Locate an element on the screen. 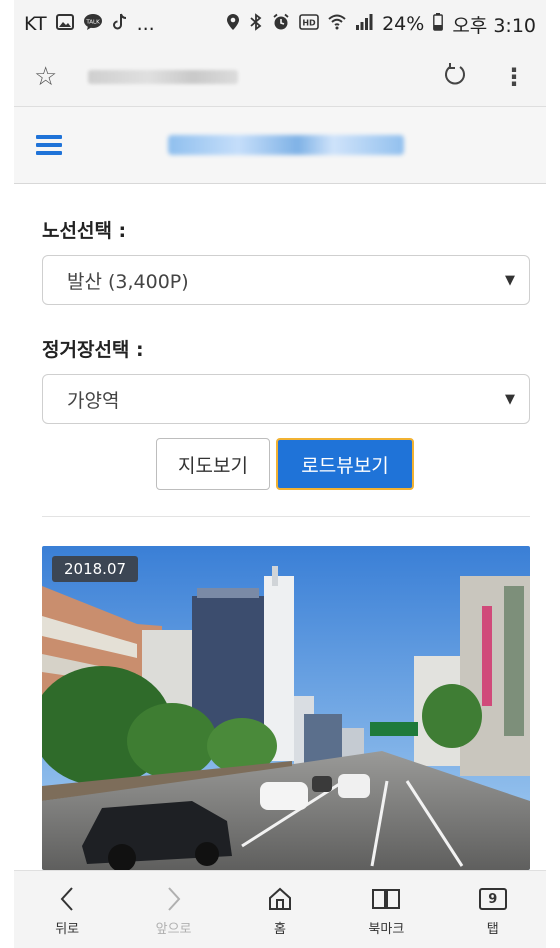  site-header is located at coordinates (280, 145).